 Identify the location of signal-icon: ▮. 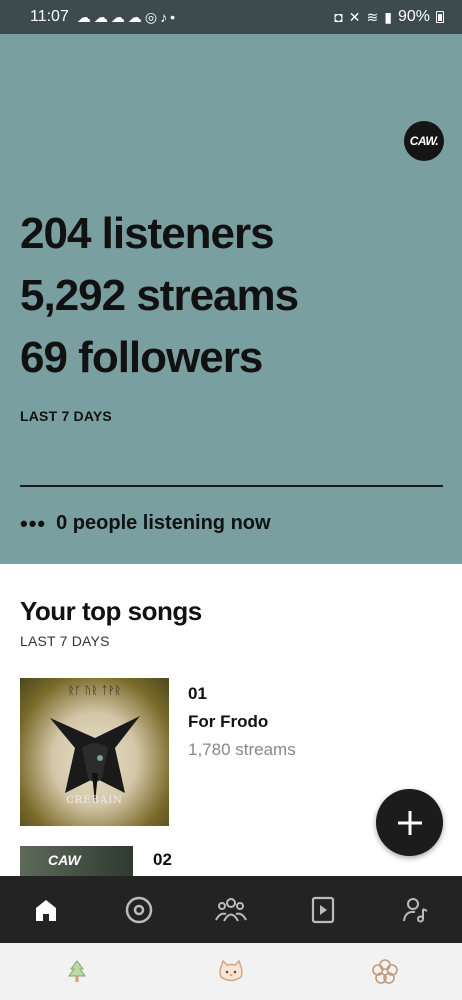
(388, 17).